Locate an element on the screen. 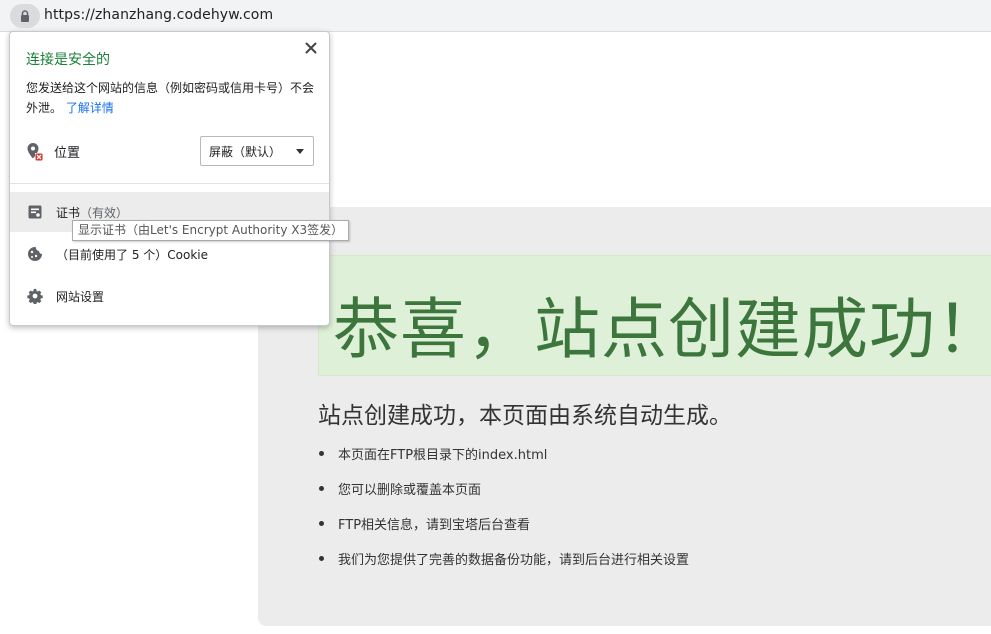  list-item-text: FTP相关信息，请到宝塔后台查看 is located at coordinates (434, 525).